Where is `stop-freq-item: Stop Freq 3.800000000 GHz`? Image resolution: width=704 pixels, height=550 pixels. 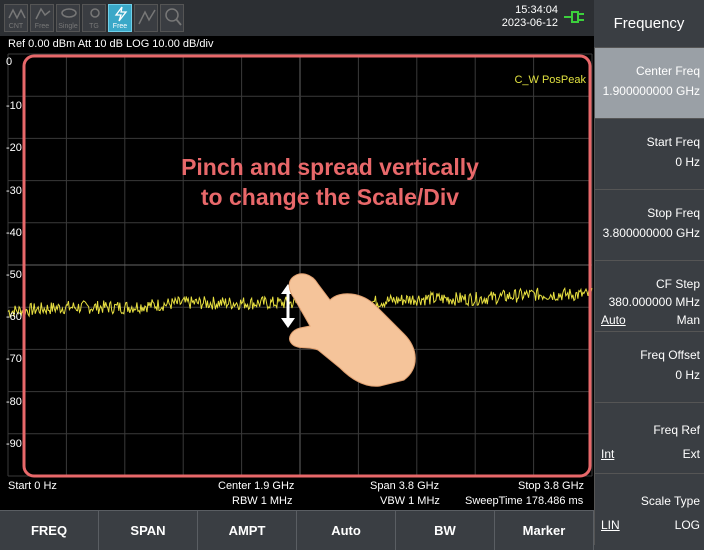 stop-freq-item: Stop Freq 3.800000000 GHz is located at coordinates (649, 225).